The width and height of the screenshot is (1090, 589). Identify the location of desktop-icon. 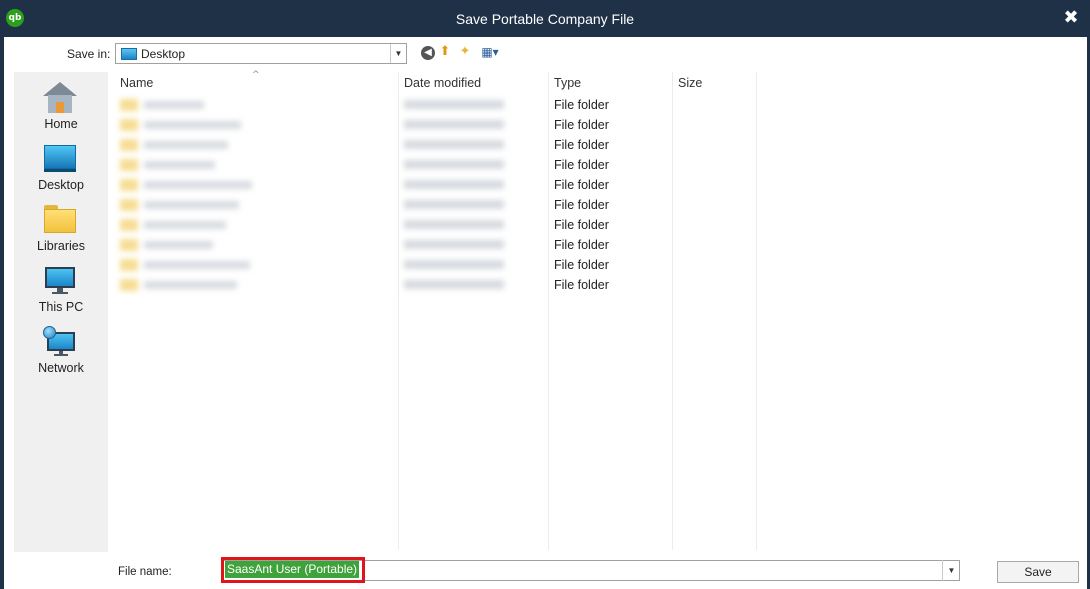
(60, 159).